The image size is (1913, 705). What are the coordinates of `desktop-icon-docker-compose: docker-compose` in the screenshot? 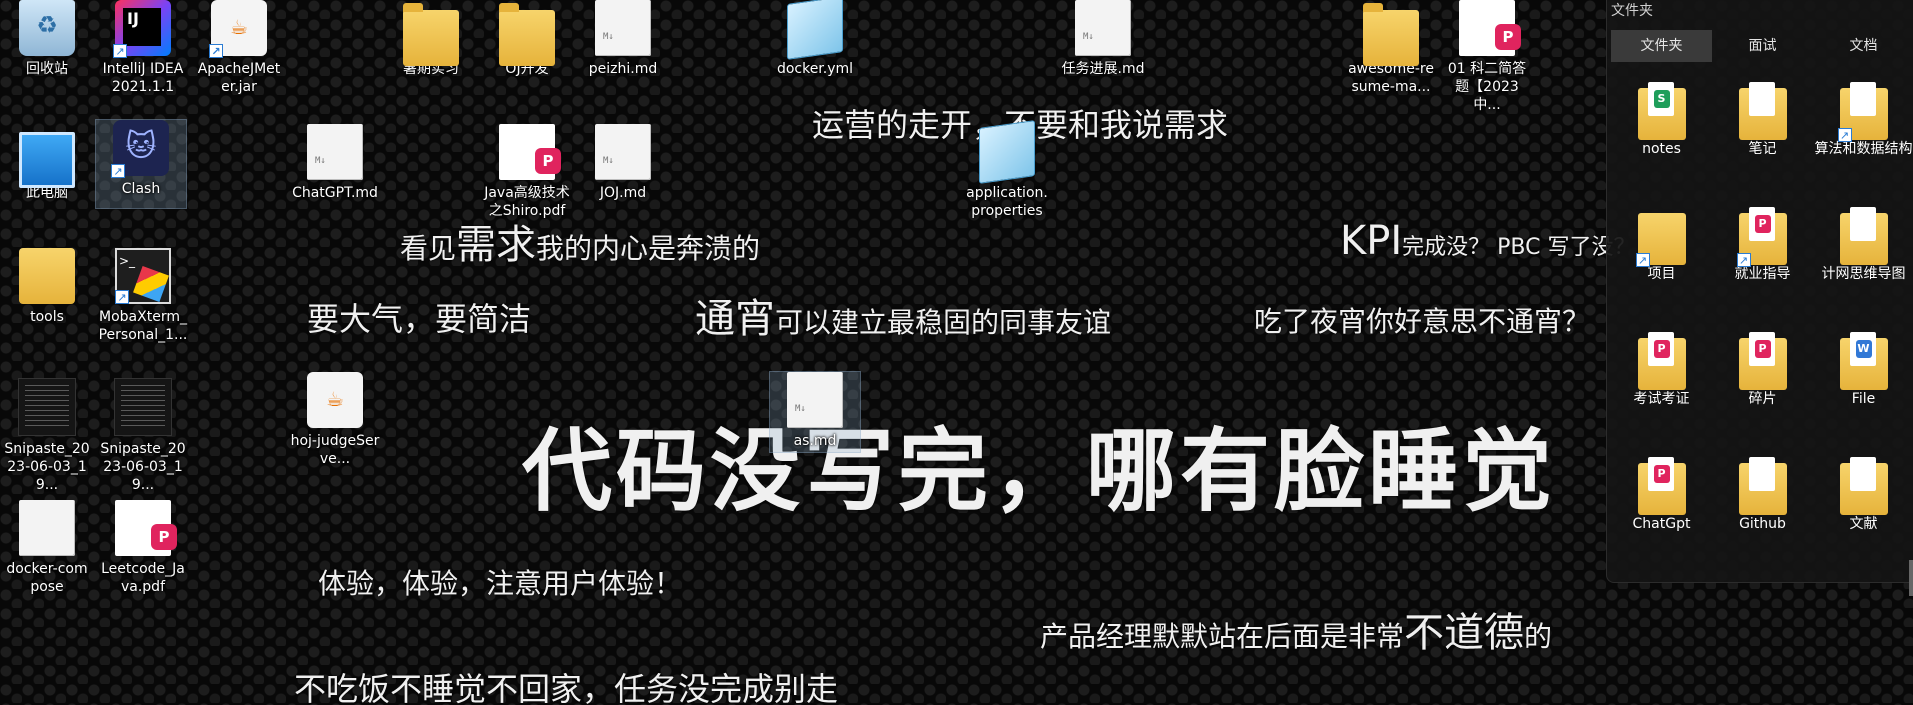 It's located at (47, 548).